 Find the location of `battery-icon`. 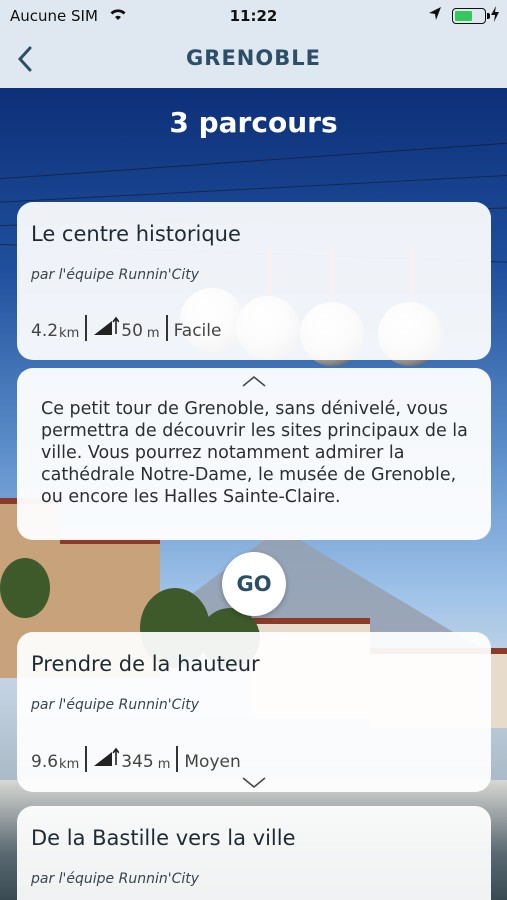

battery-icon is located at coordinates (471, 16).